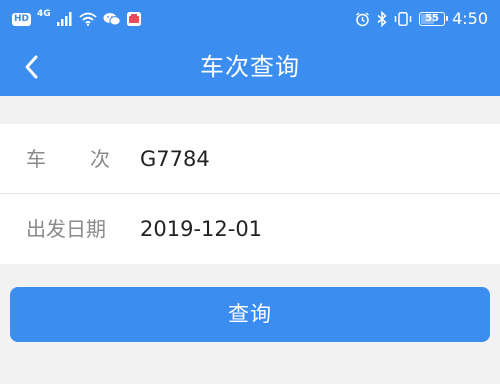 The width and height of the screenshot is (500, 384). Describe the element at coordinates (447, 18) in the screenshot. I see `battery-cap` at that location.